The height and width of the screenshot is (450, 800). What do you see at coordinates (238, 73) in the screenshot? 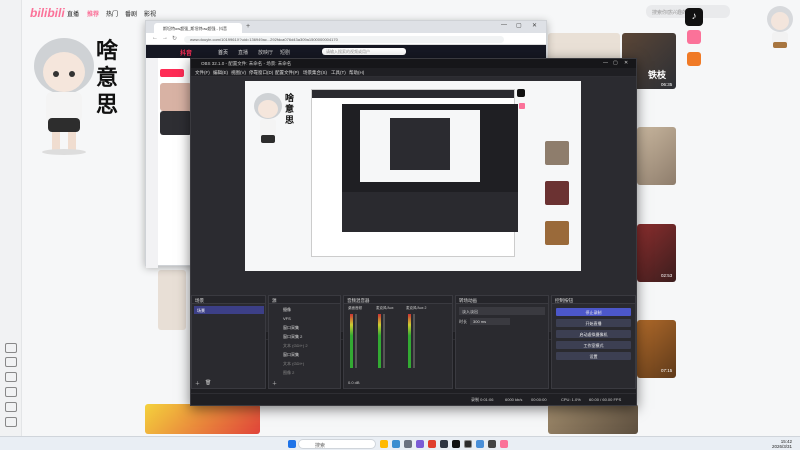
I see `menu-view: 视图(V)` at bounding box center [238, 73].